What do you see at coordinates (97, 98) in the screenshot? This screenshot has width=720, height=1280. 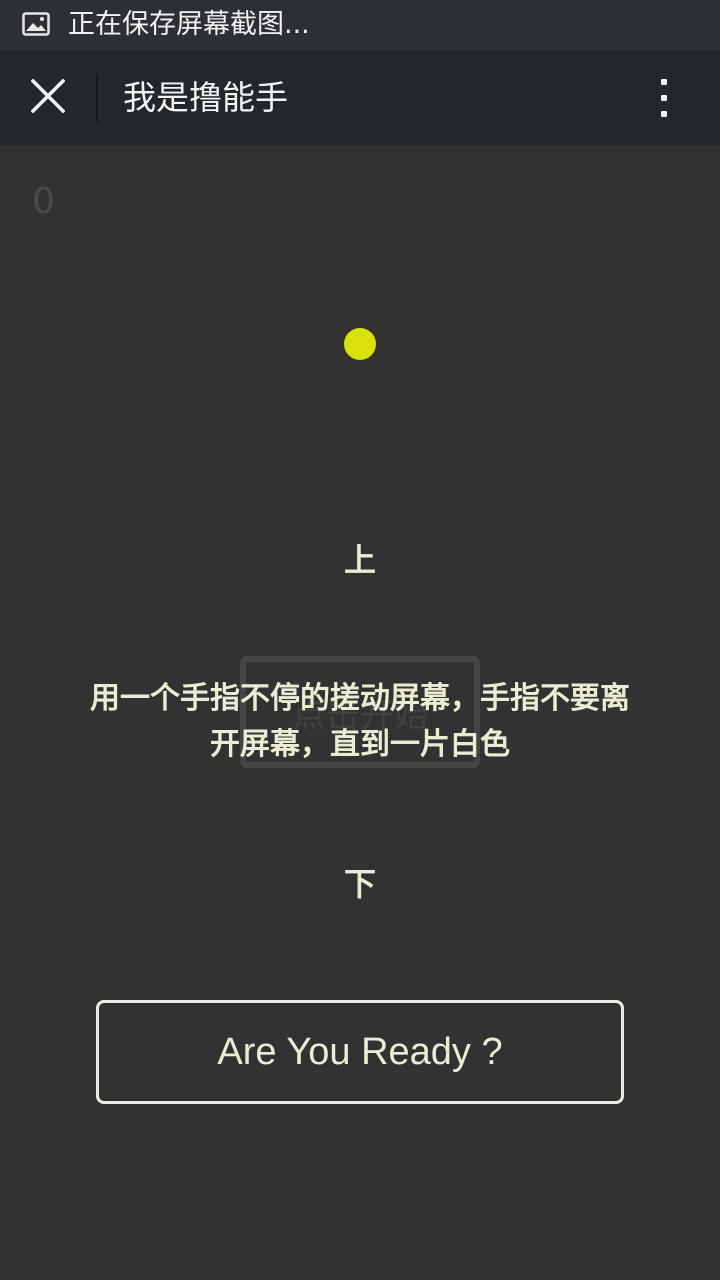 I see `title-divider` at bounding box center [97, 98].